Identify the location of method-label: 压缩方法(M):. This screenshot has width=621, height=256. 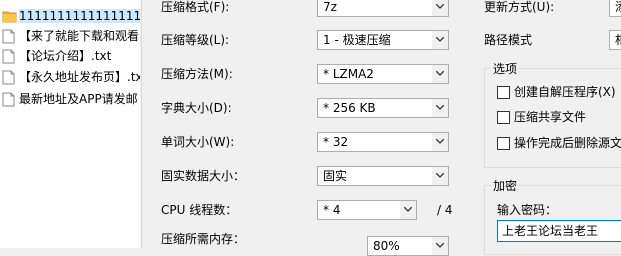
(197, 74).